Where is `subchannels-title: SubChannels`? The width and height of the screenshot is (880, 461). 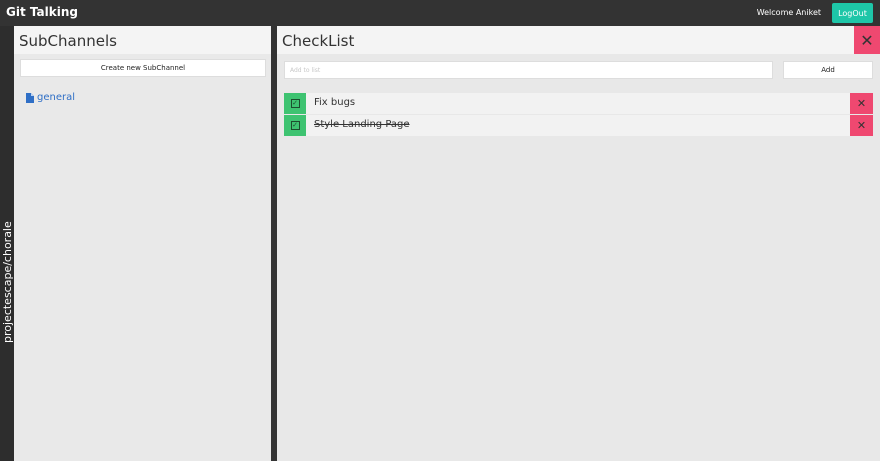 subchannels-title: SubChannels is located at coordinates (68, 41).